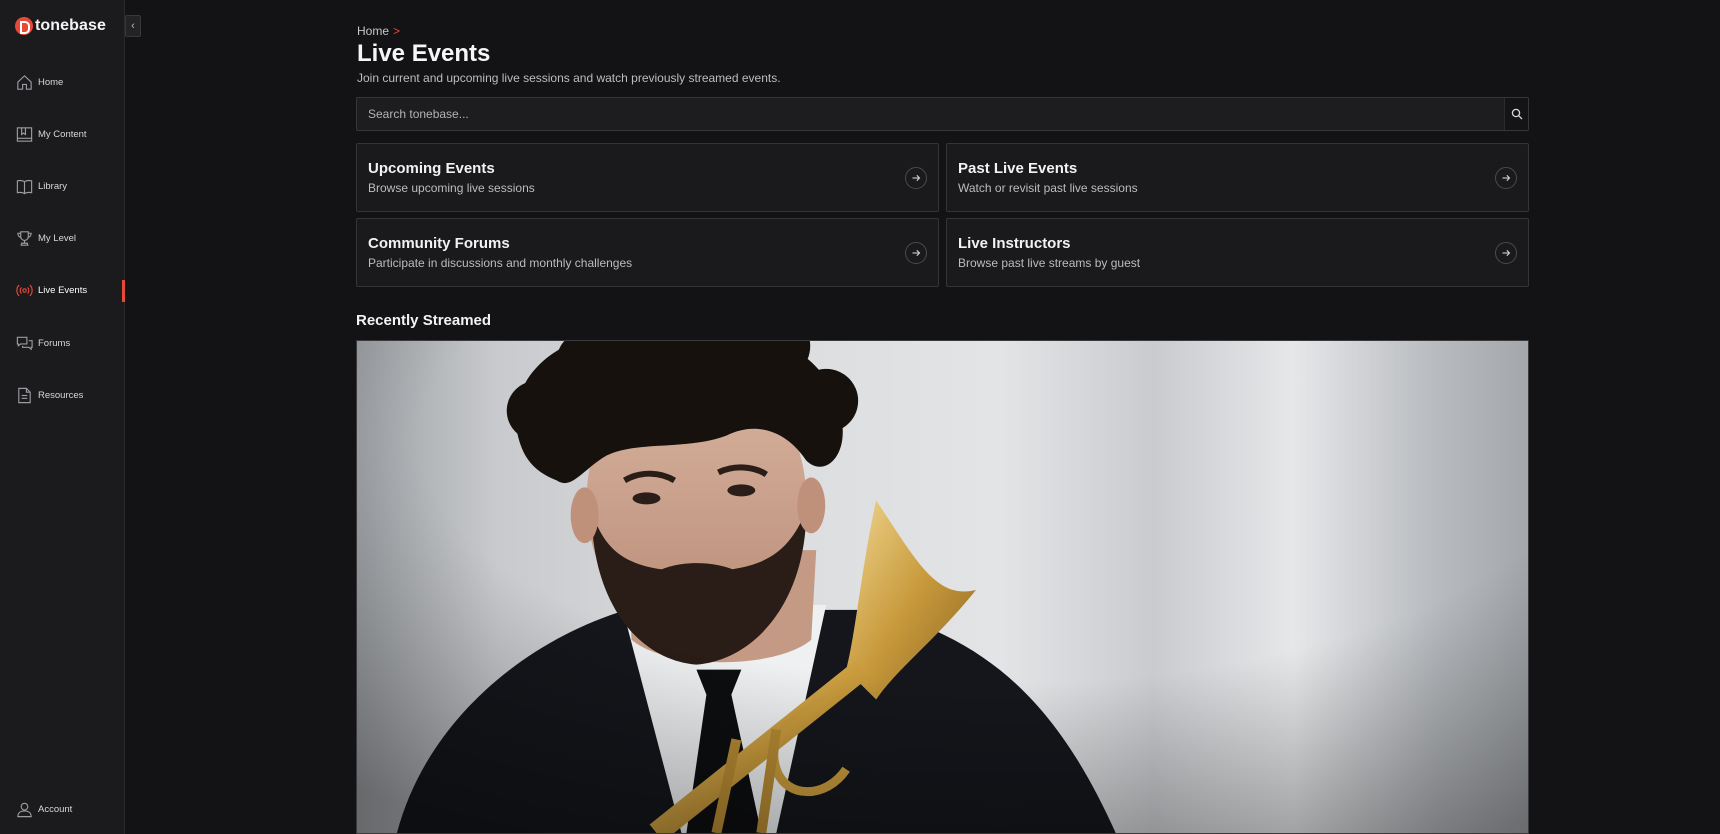  Describe the element at coordinates (24, 343) in the screenshot. I see `chat-bubbles-icon` at that location.